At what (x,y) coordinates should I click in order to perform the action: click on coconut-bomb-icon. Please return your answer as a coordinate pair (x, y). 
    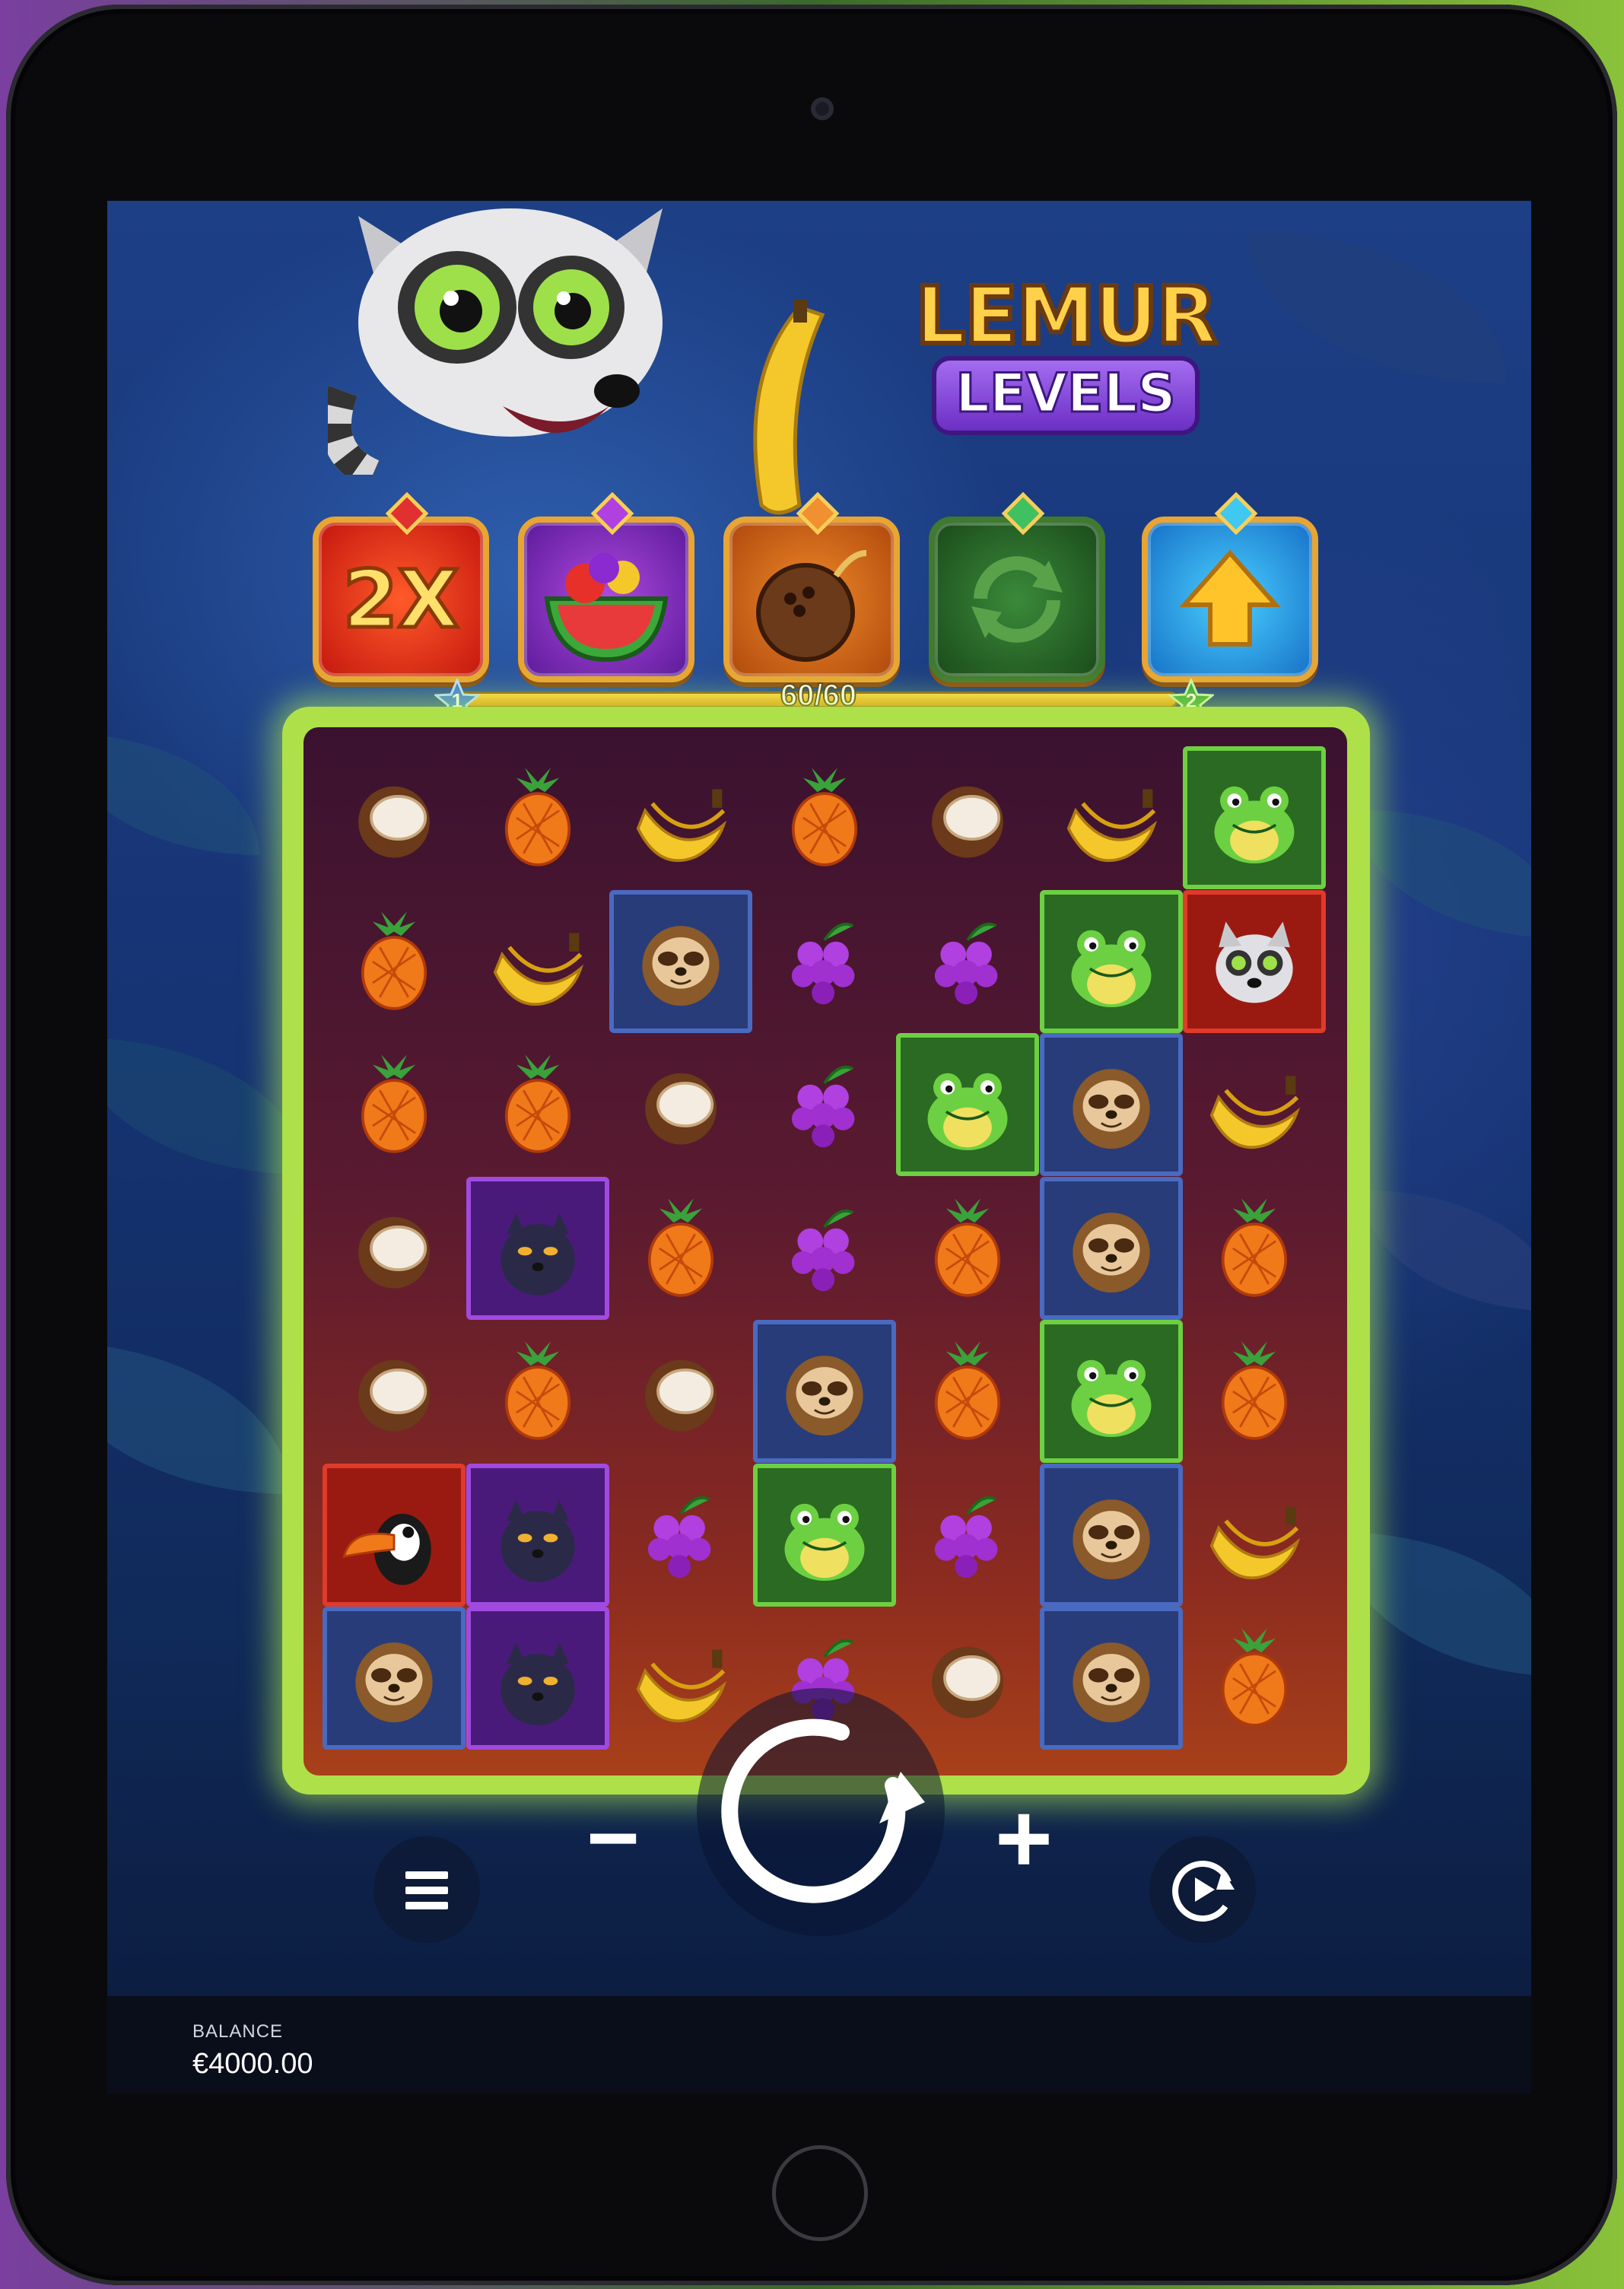
    Looking at the image, I should click on (812, 606).